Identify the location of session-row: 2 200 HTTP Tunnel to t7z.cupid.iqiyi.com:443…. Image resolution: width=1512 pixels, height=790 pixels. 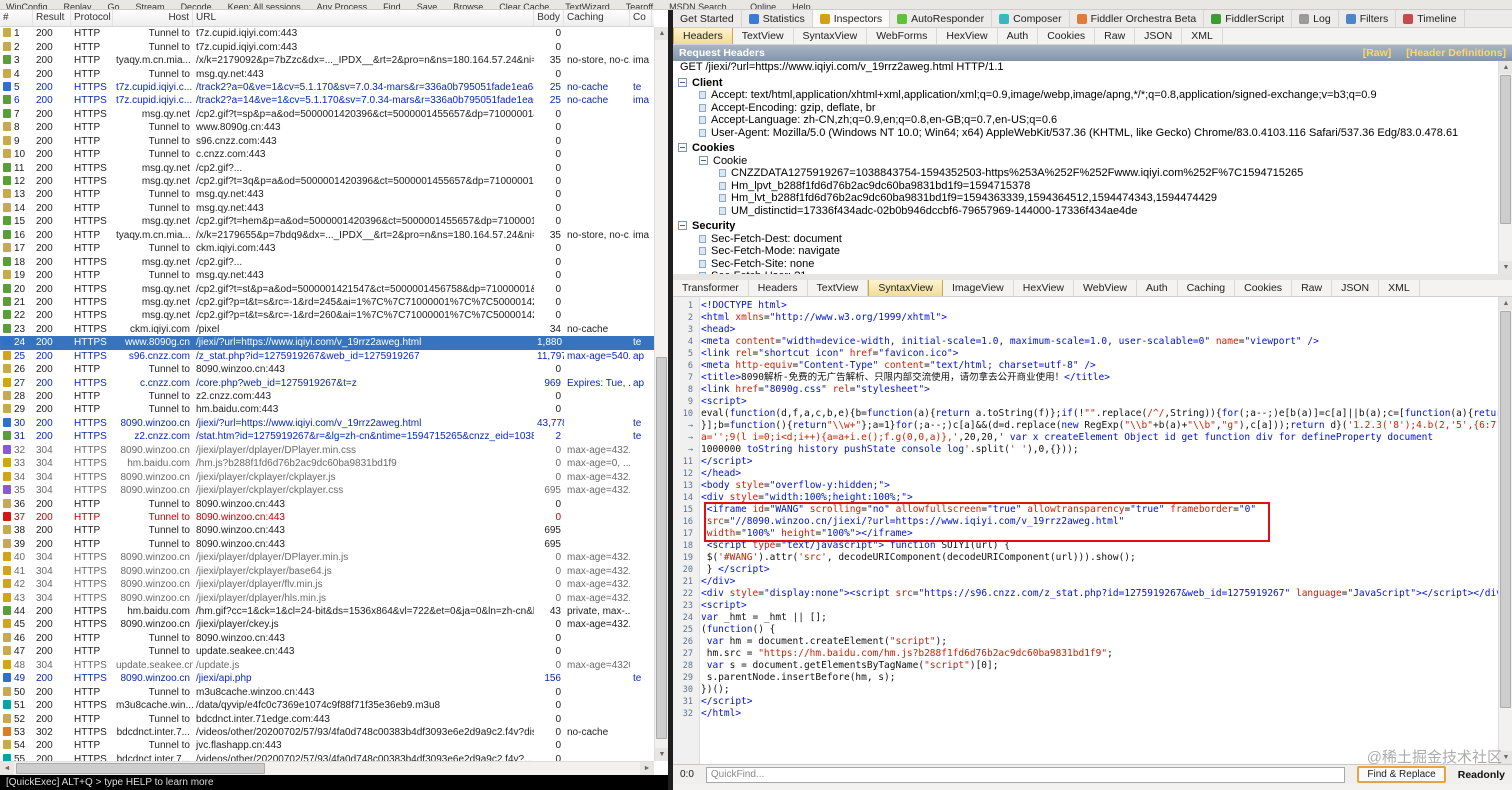
(327, 46).